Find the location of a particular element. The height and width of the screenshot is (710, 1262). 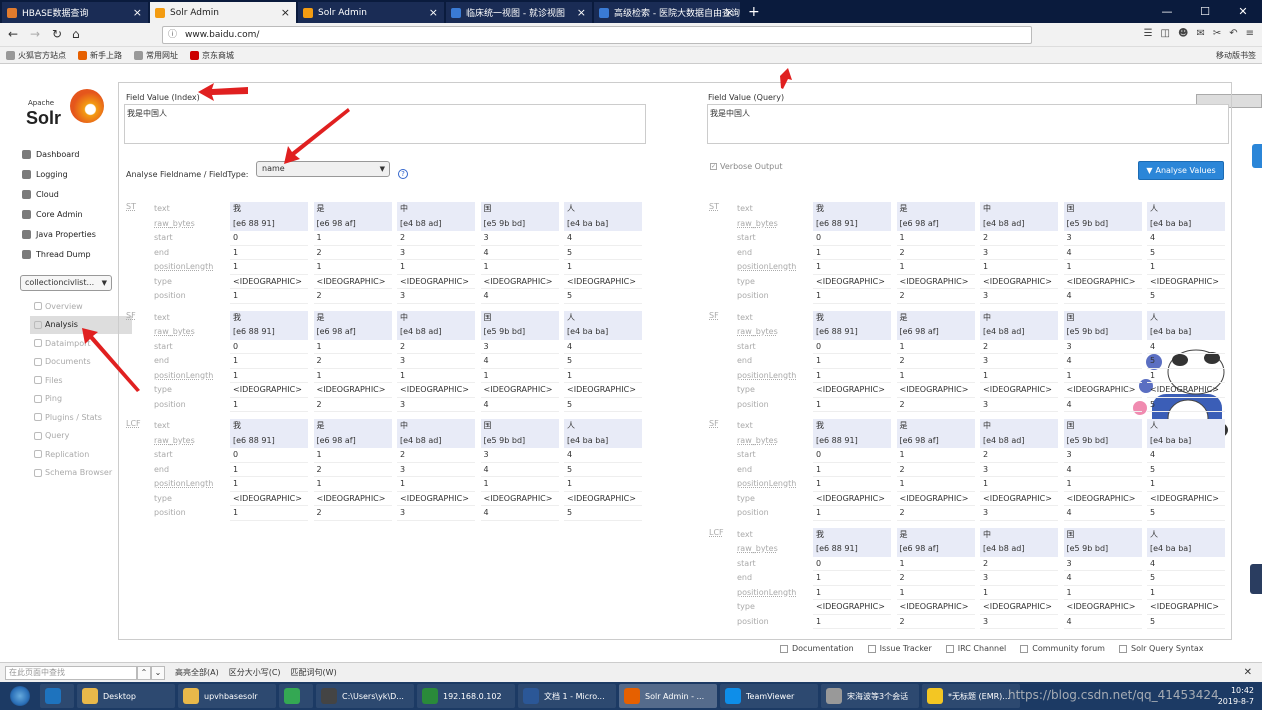

undo-icon: ↶ is located at coordinates (1233, 33).